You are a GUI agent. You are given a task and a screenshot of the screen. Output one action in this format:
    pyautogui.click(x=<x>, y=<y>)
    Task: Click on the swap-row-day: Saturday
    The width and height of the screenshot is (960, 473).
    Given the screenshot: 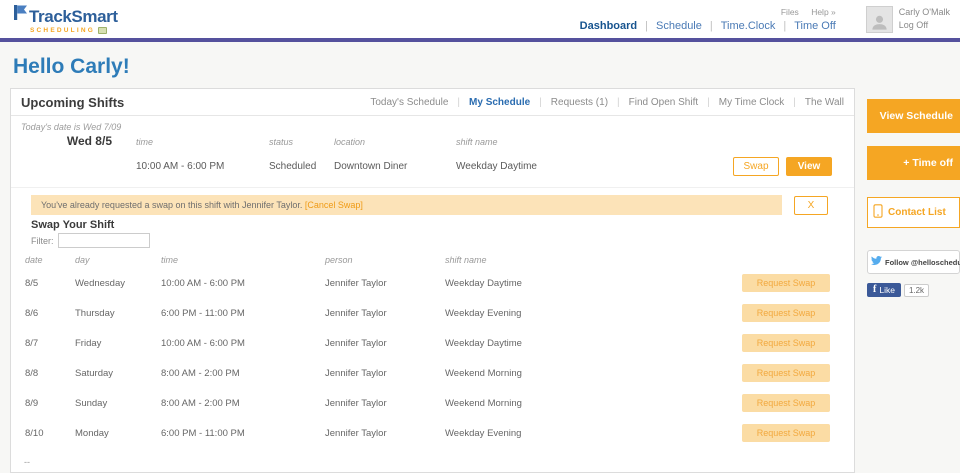 What is the action you would take?
    pyautogui.click(x=94, y=373)
    